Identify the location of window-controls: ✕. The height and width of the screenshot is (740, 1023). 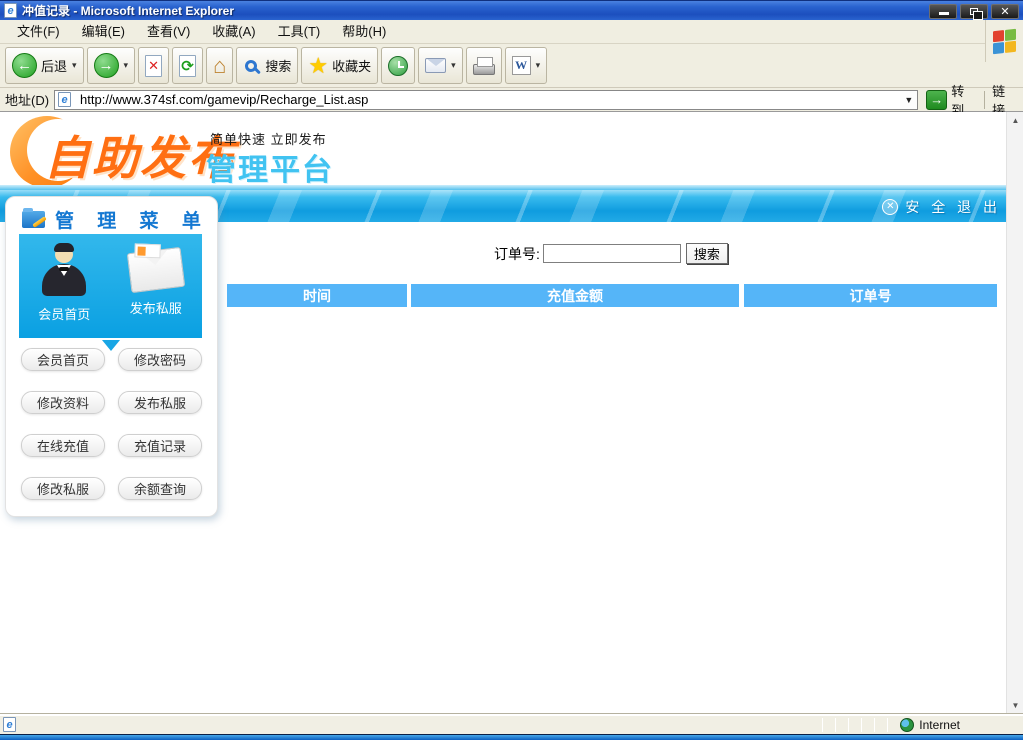
(974, 12).